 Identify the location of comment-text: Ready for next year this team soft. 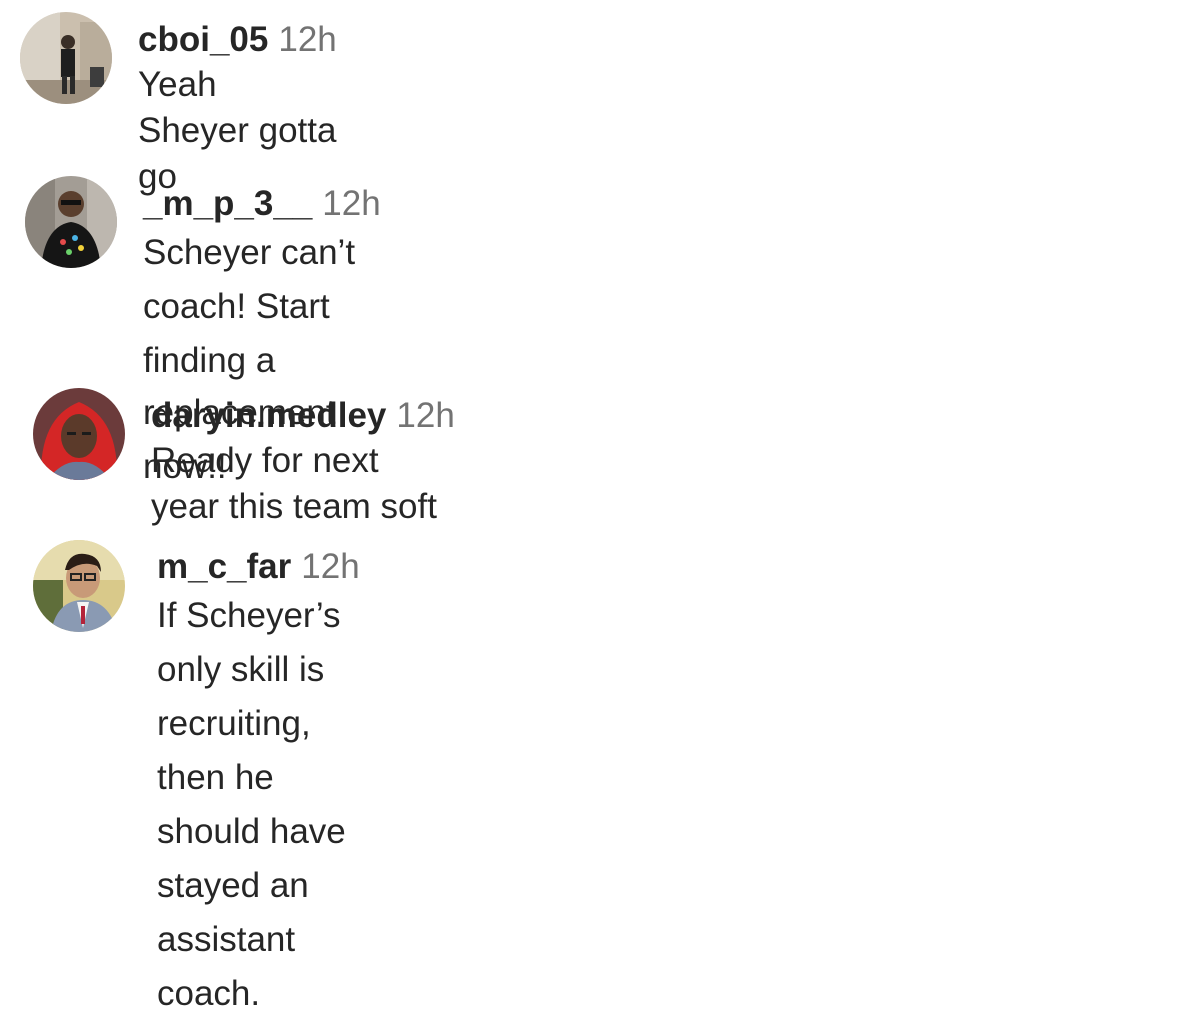
(294, 483).